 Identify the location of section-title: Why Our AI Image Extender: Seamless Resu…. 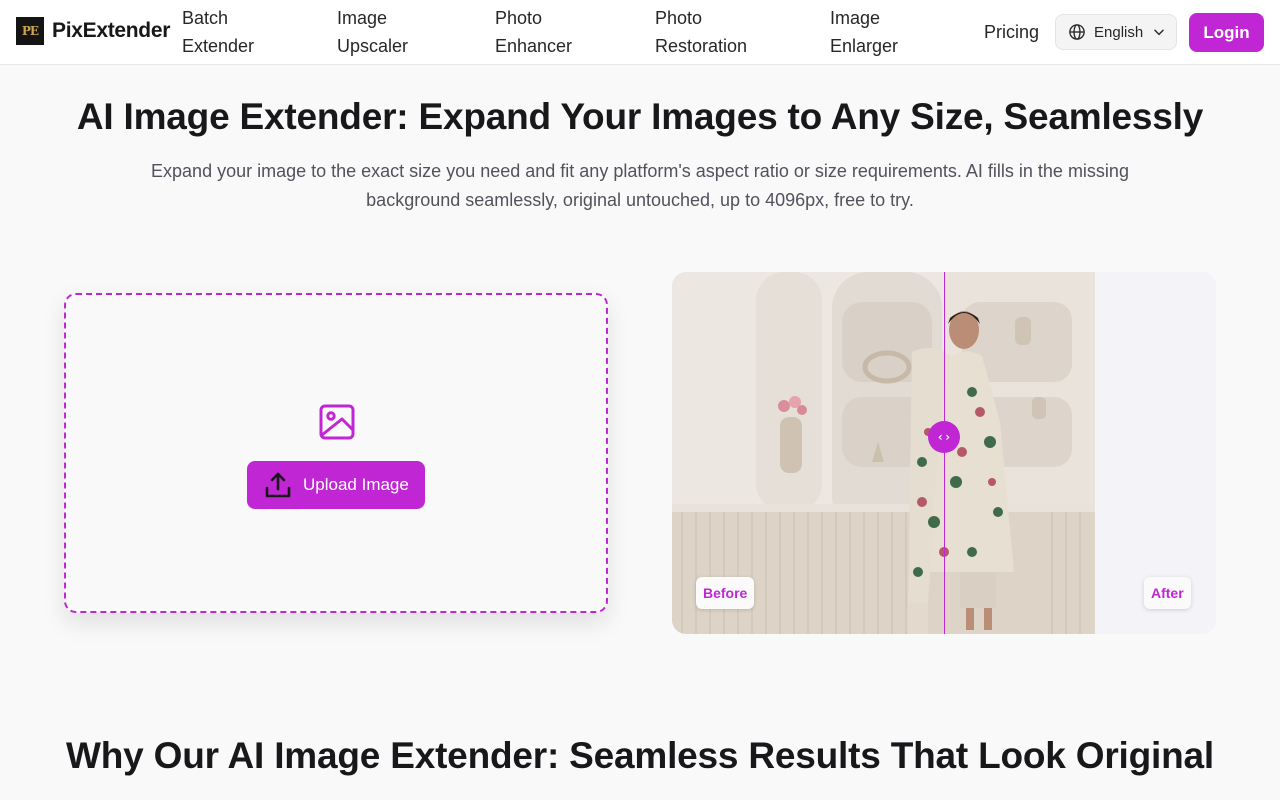
(640, 755).